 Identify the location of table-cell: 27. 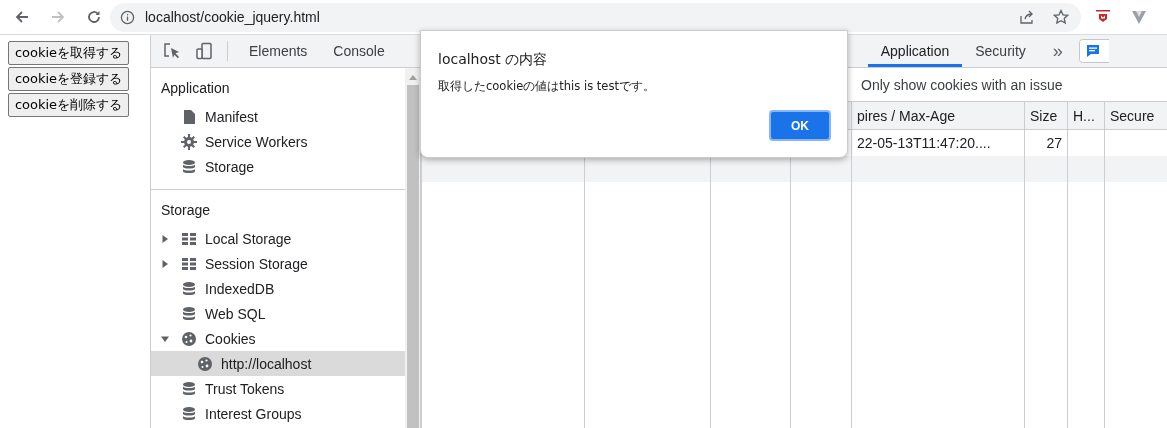
(1054, 143).